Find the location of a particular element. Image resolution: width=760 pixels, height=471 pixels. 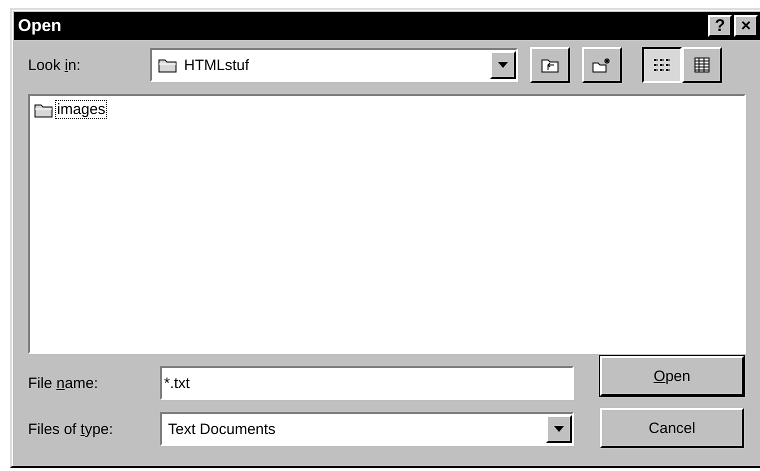

file-list-item: images is located at coordinates (81, 109).